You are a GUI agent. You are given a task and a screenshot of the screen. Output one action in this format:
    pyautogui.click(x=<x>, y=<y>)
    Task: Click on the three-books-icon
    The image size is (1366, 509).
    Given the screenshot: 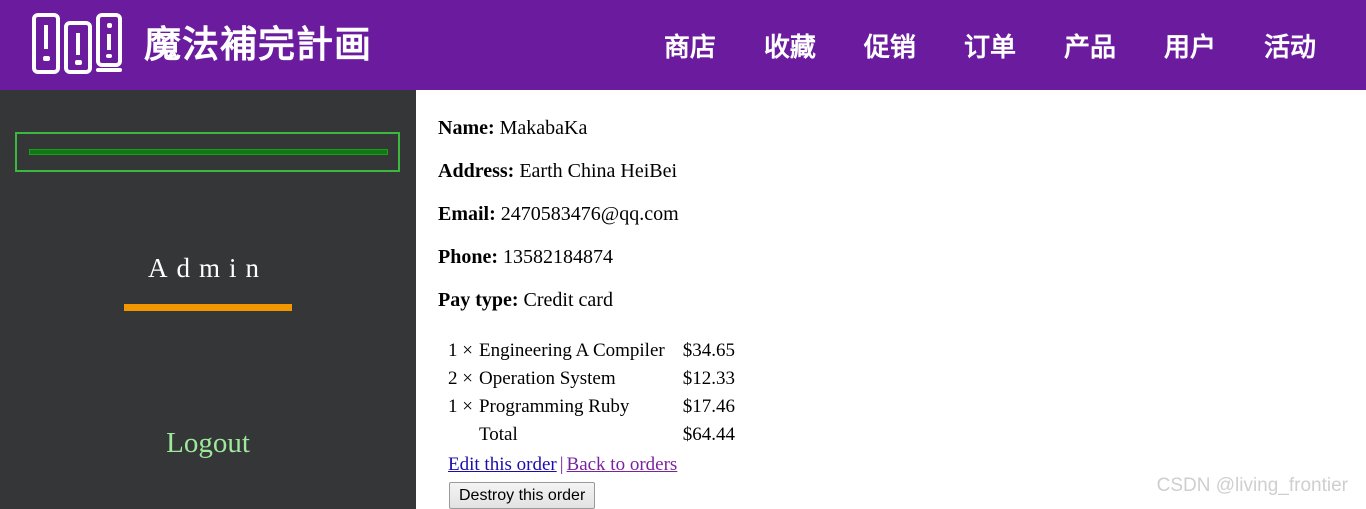 What is the action you would take?
    pyautogui.click(x=78, y=45)
    